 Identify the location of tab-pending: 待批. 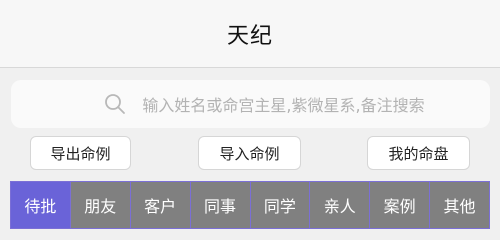
(41, 205).